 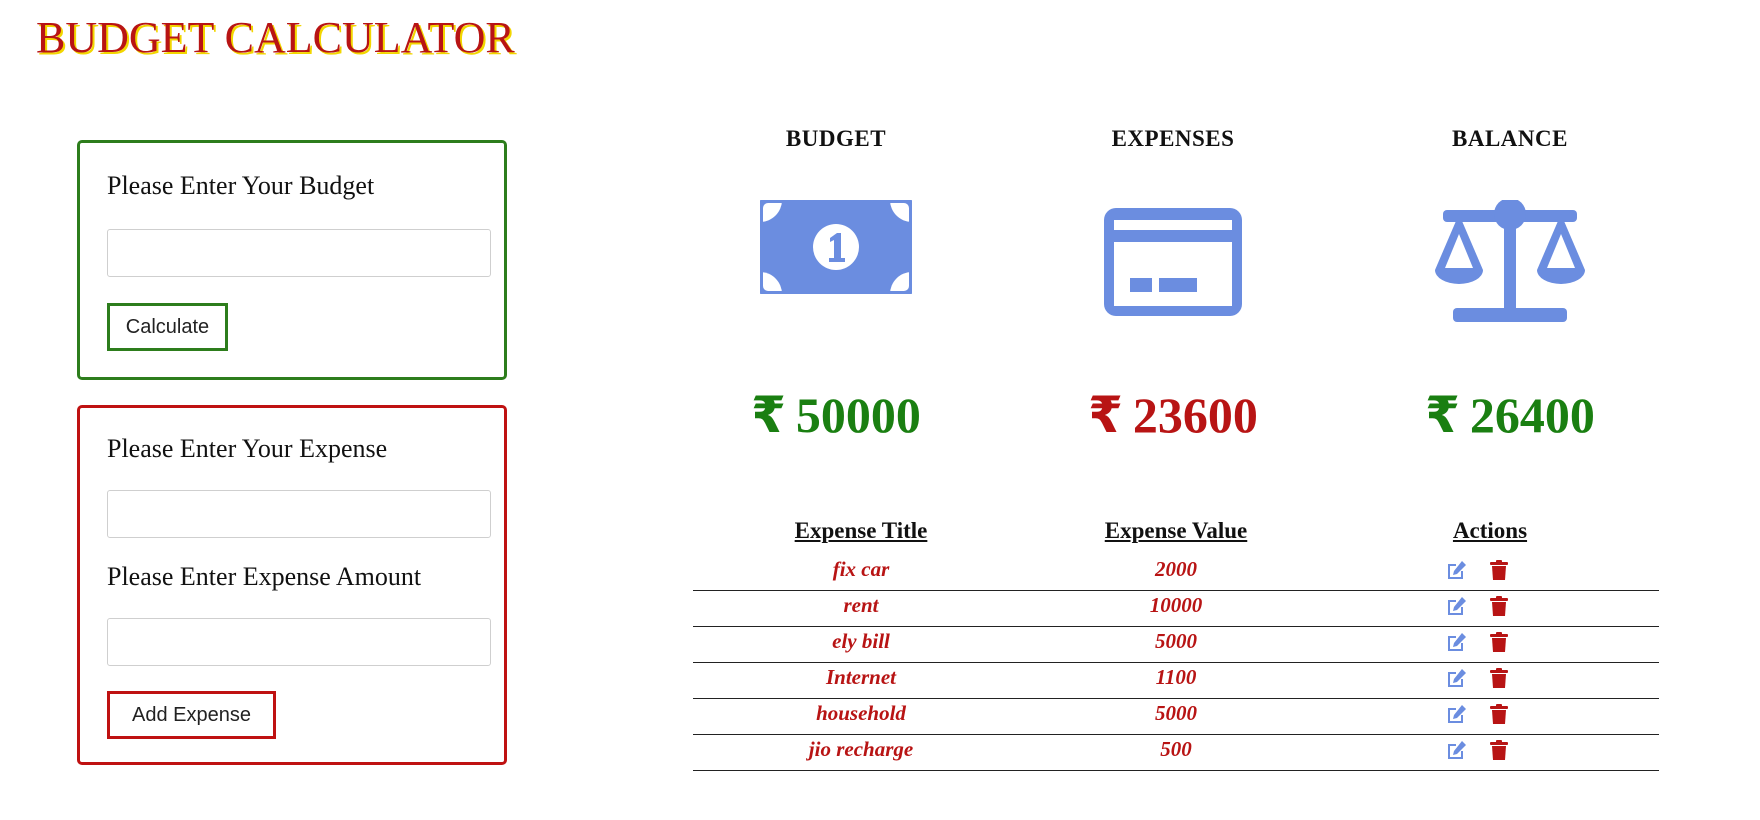 I want to click on expense-title-cell: fix car, so click(x=861, y=569).